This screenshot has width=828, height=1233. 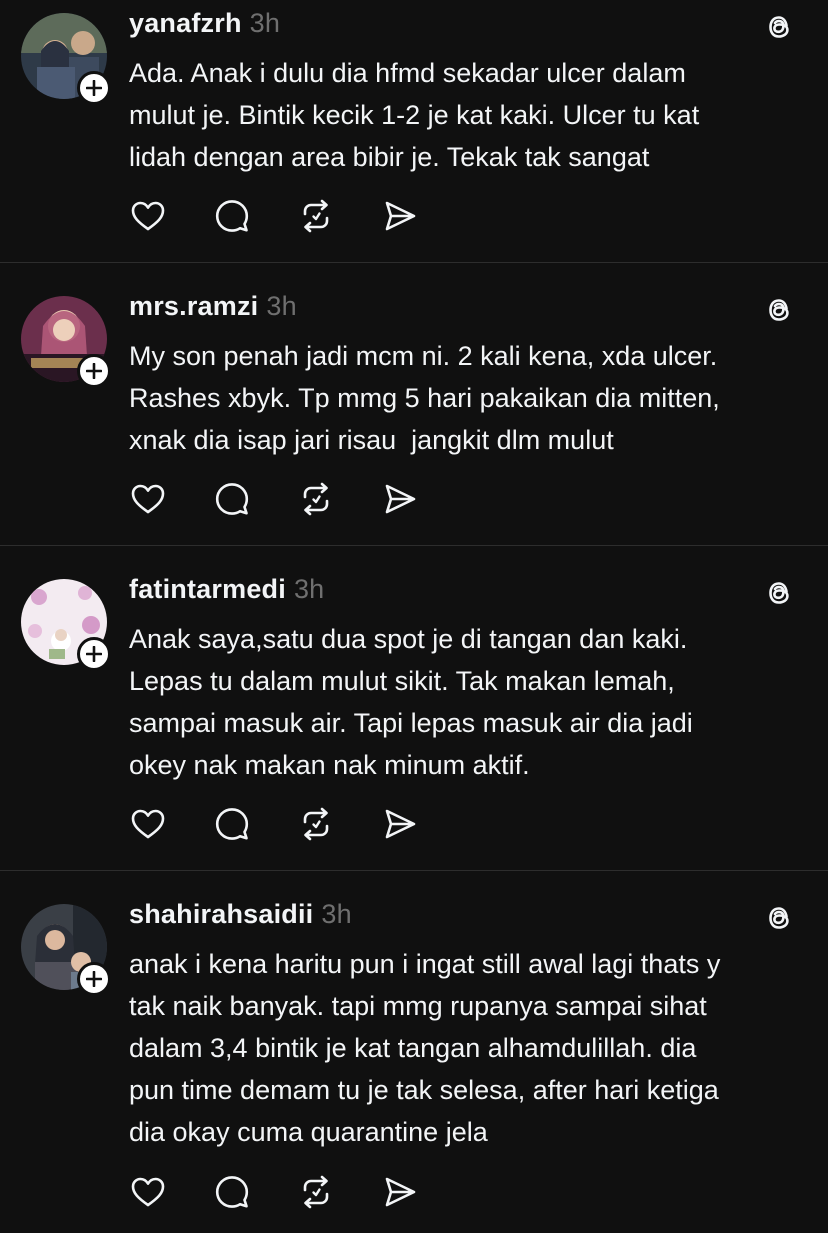 I want to click on username: fatintarmedi, so click(x=207, y=589).